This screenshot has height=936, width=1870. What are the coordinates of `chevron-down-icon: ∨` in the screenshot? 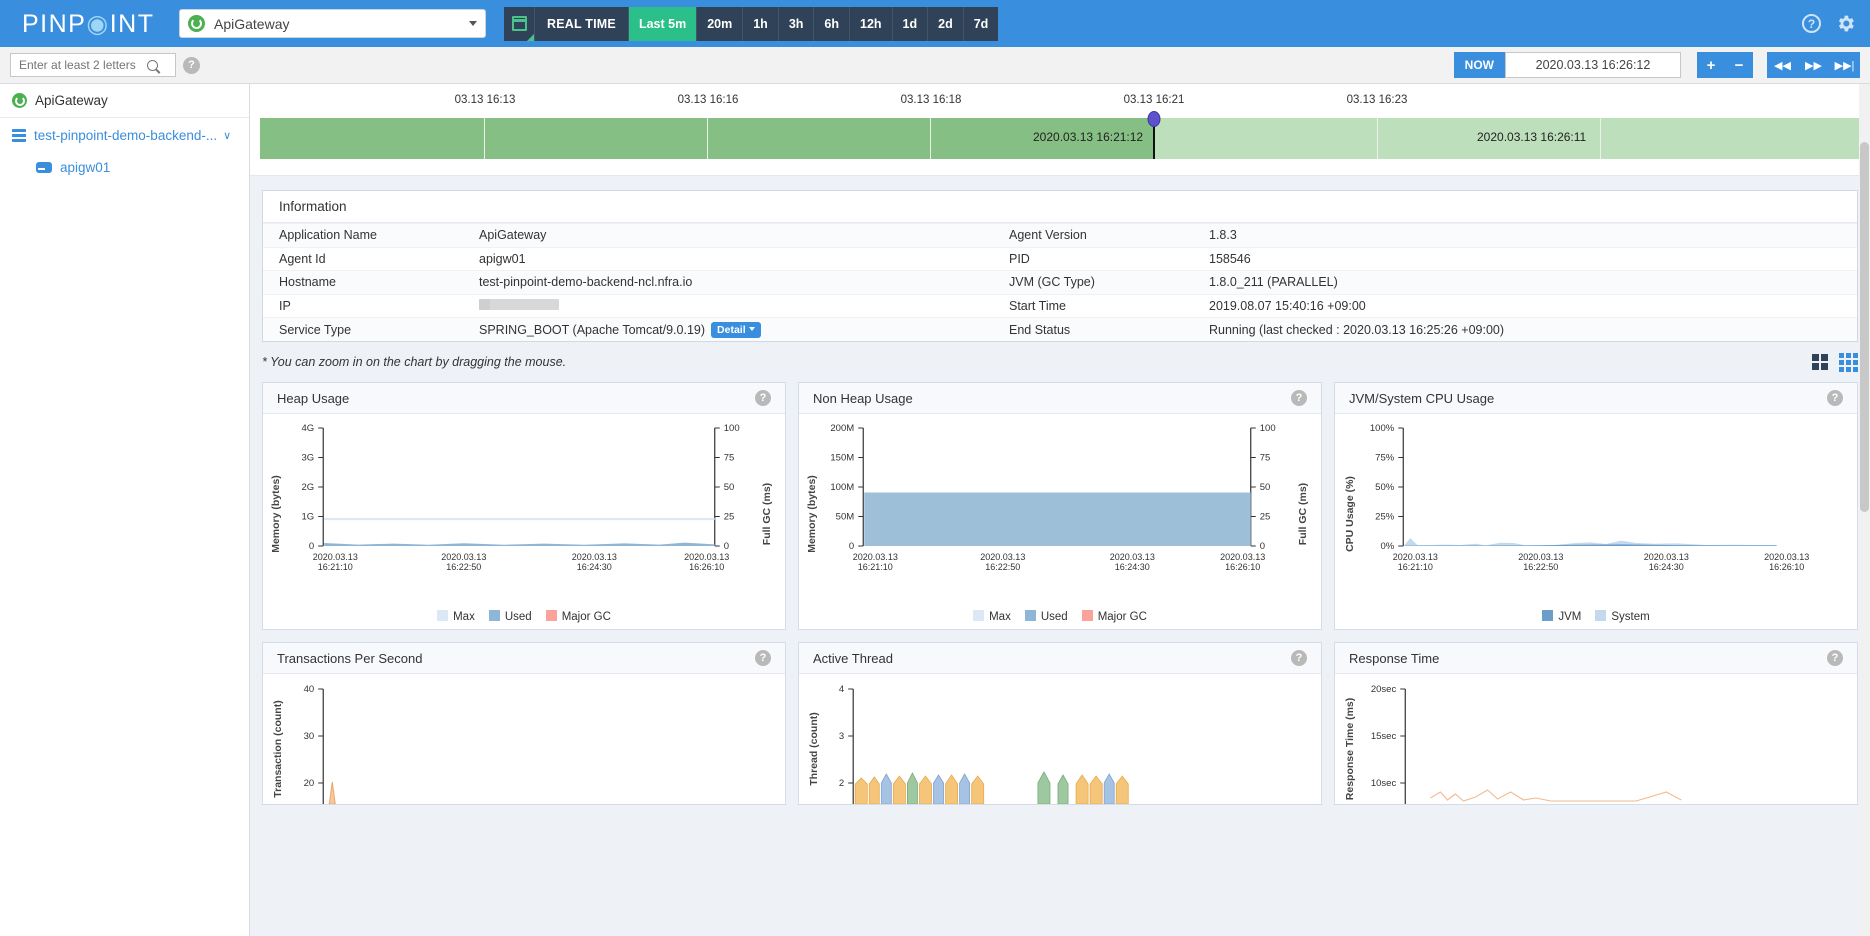 It's located at (227, 135).